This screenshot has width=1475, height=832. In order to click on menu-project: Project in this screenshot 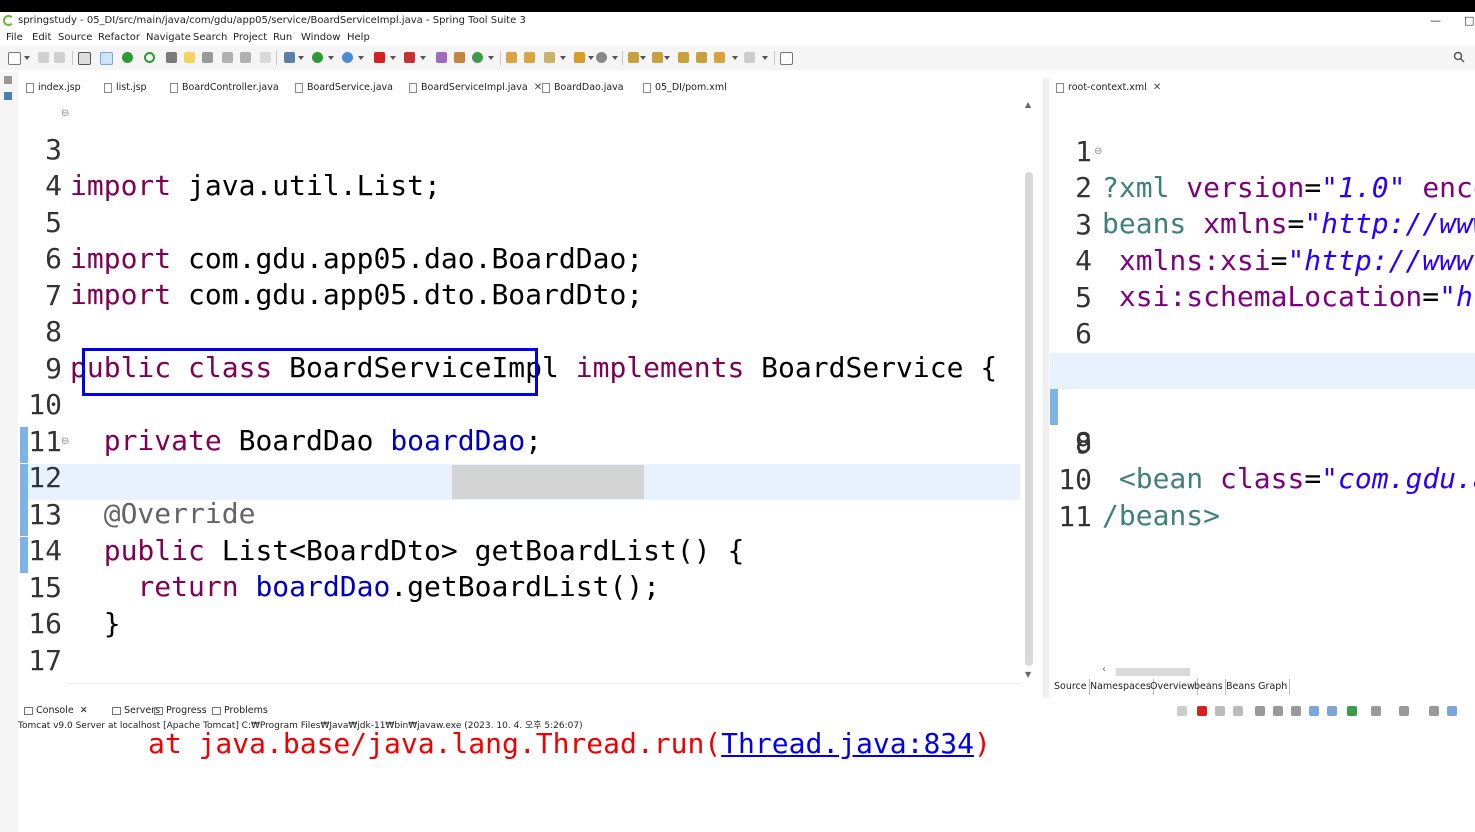, I will do `click(250, 38)`.